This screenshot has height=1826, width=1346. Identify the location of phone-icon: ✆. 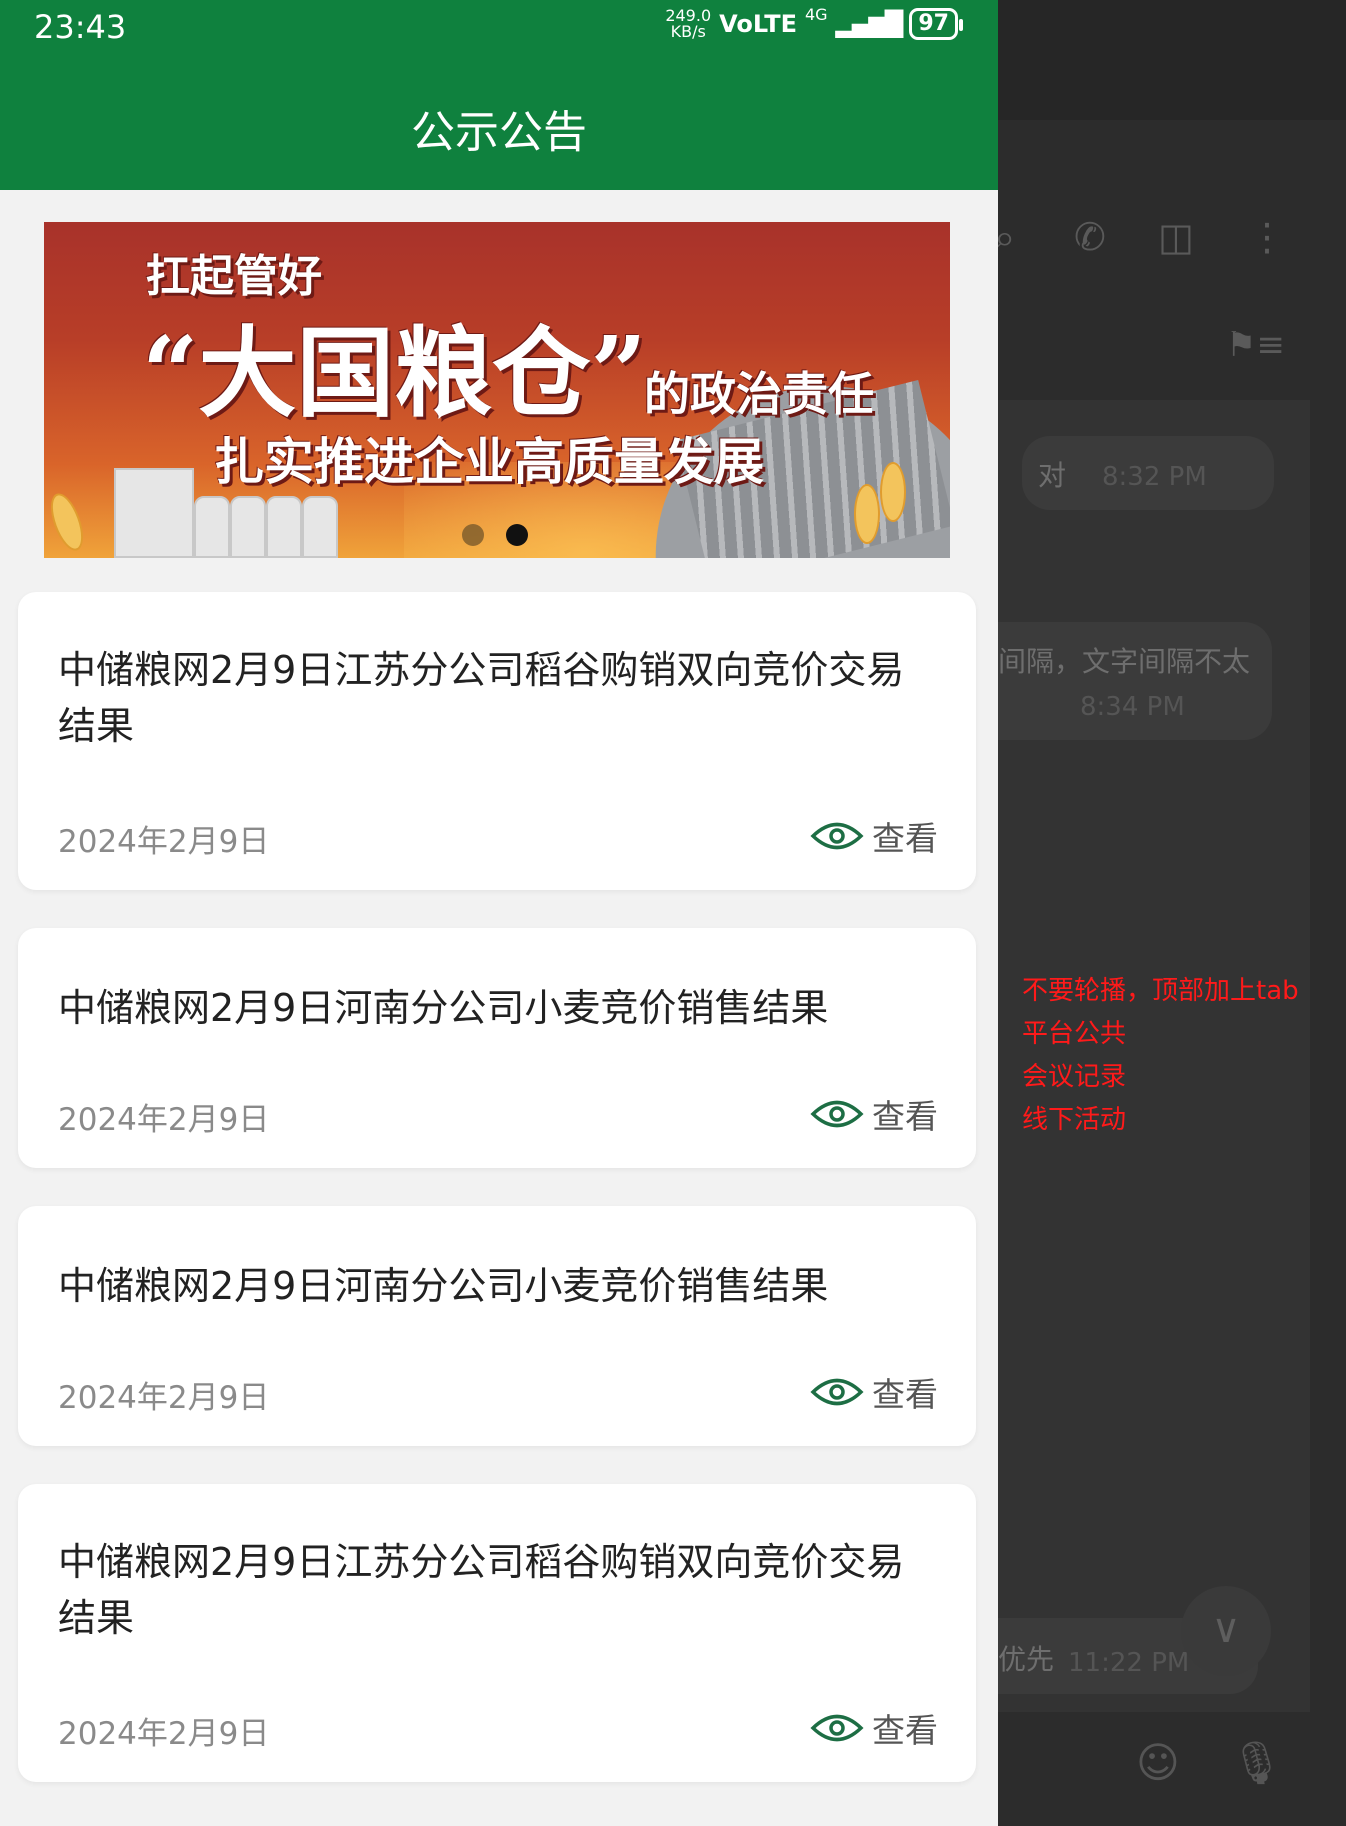
(1090, 237).